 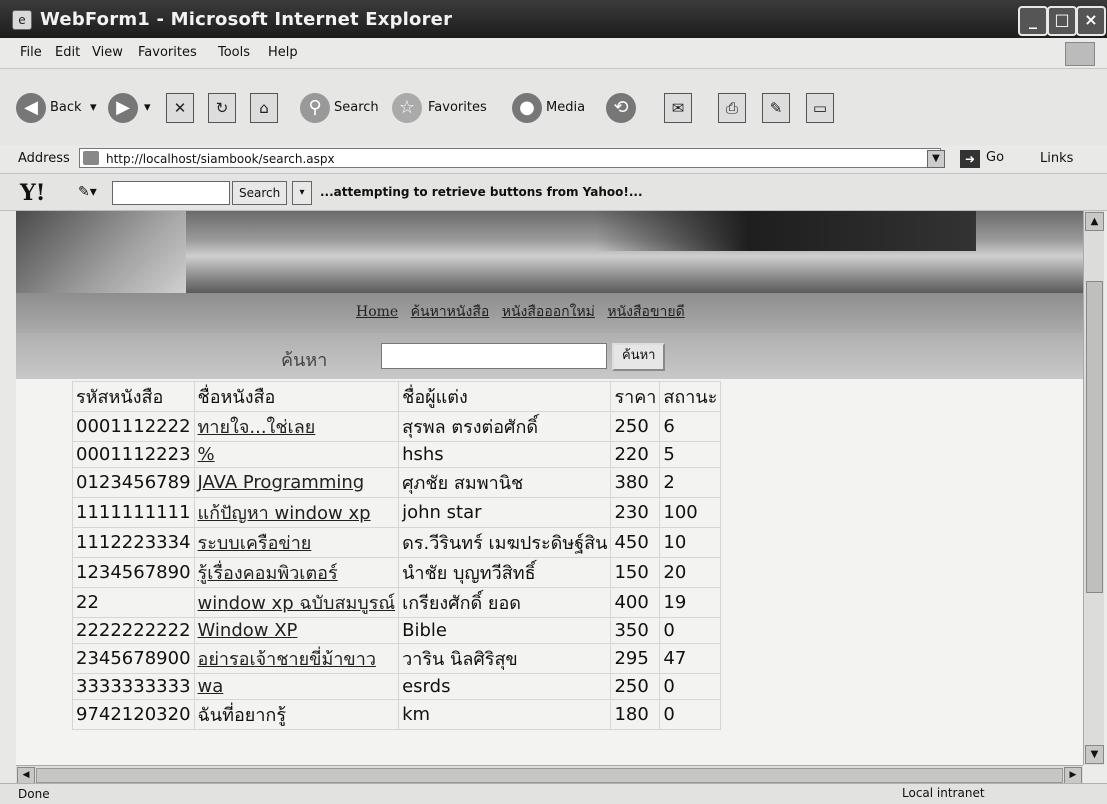 I want to click on media-label: Media, so click(x=565, y=107).